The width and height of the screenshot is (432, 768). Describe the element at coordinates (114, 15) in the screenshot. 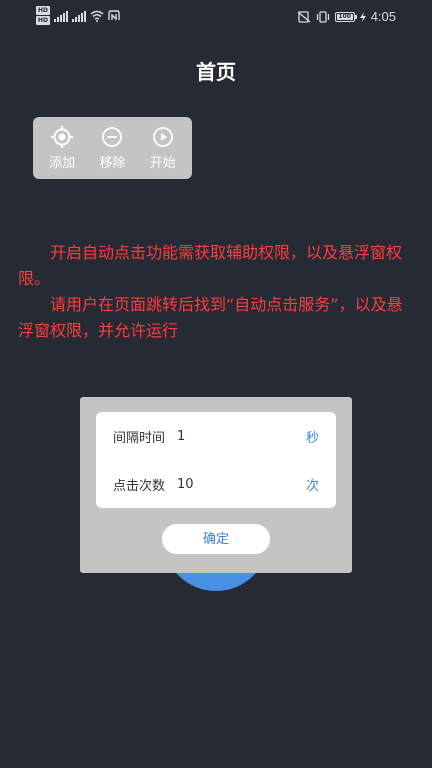

I see `nfc-icon` at that location.